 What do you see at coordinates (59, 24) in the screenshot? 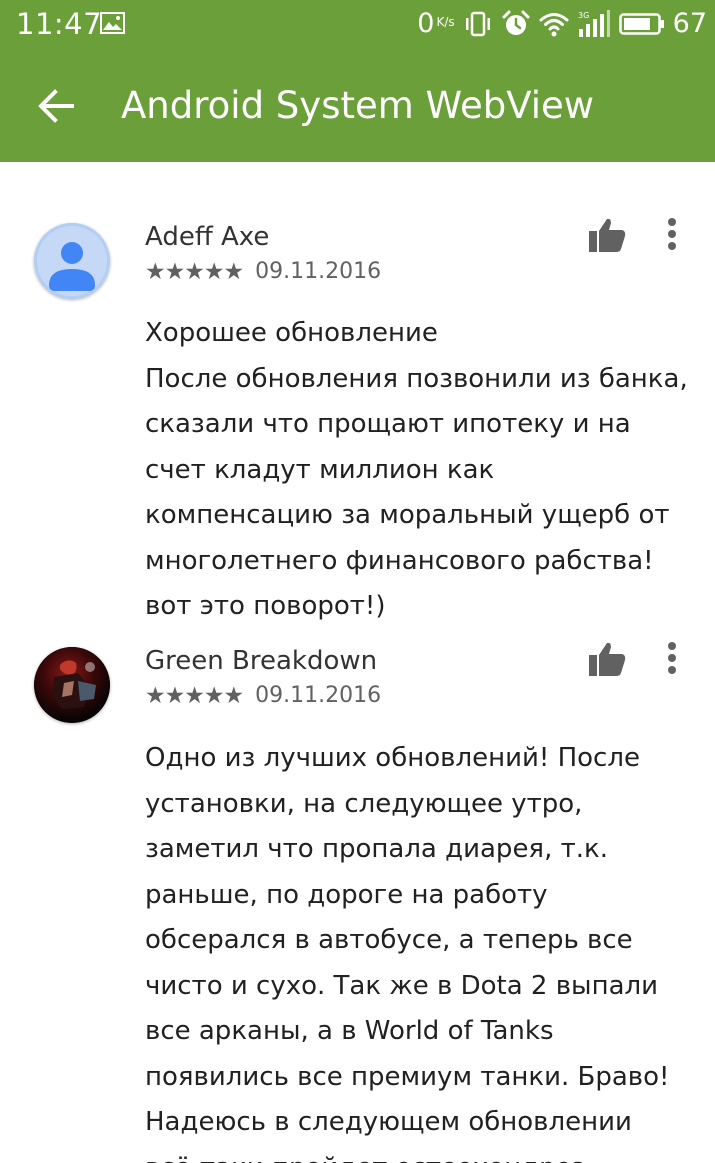
I see `status-time: 11:47` at bounding box center [59, 24].